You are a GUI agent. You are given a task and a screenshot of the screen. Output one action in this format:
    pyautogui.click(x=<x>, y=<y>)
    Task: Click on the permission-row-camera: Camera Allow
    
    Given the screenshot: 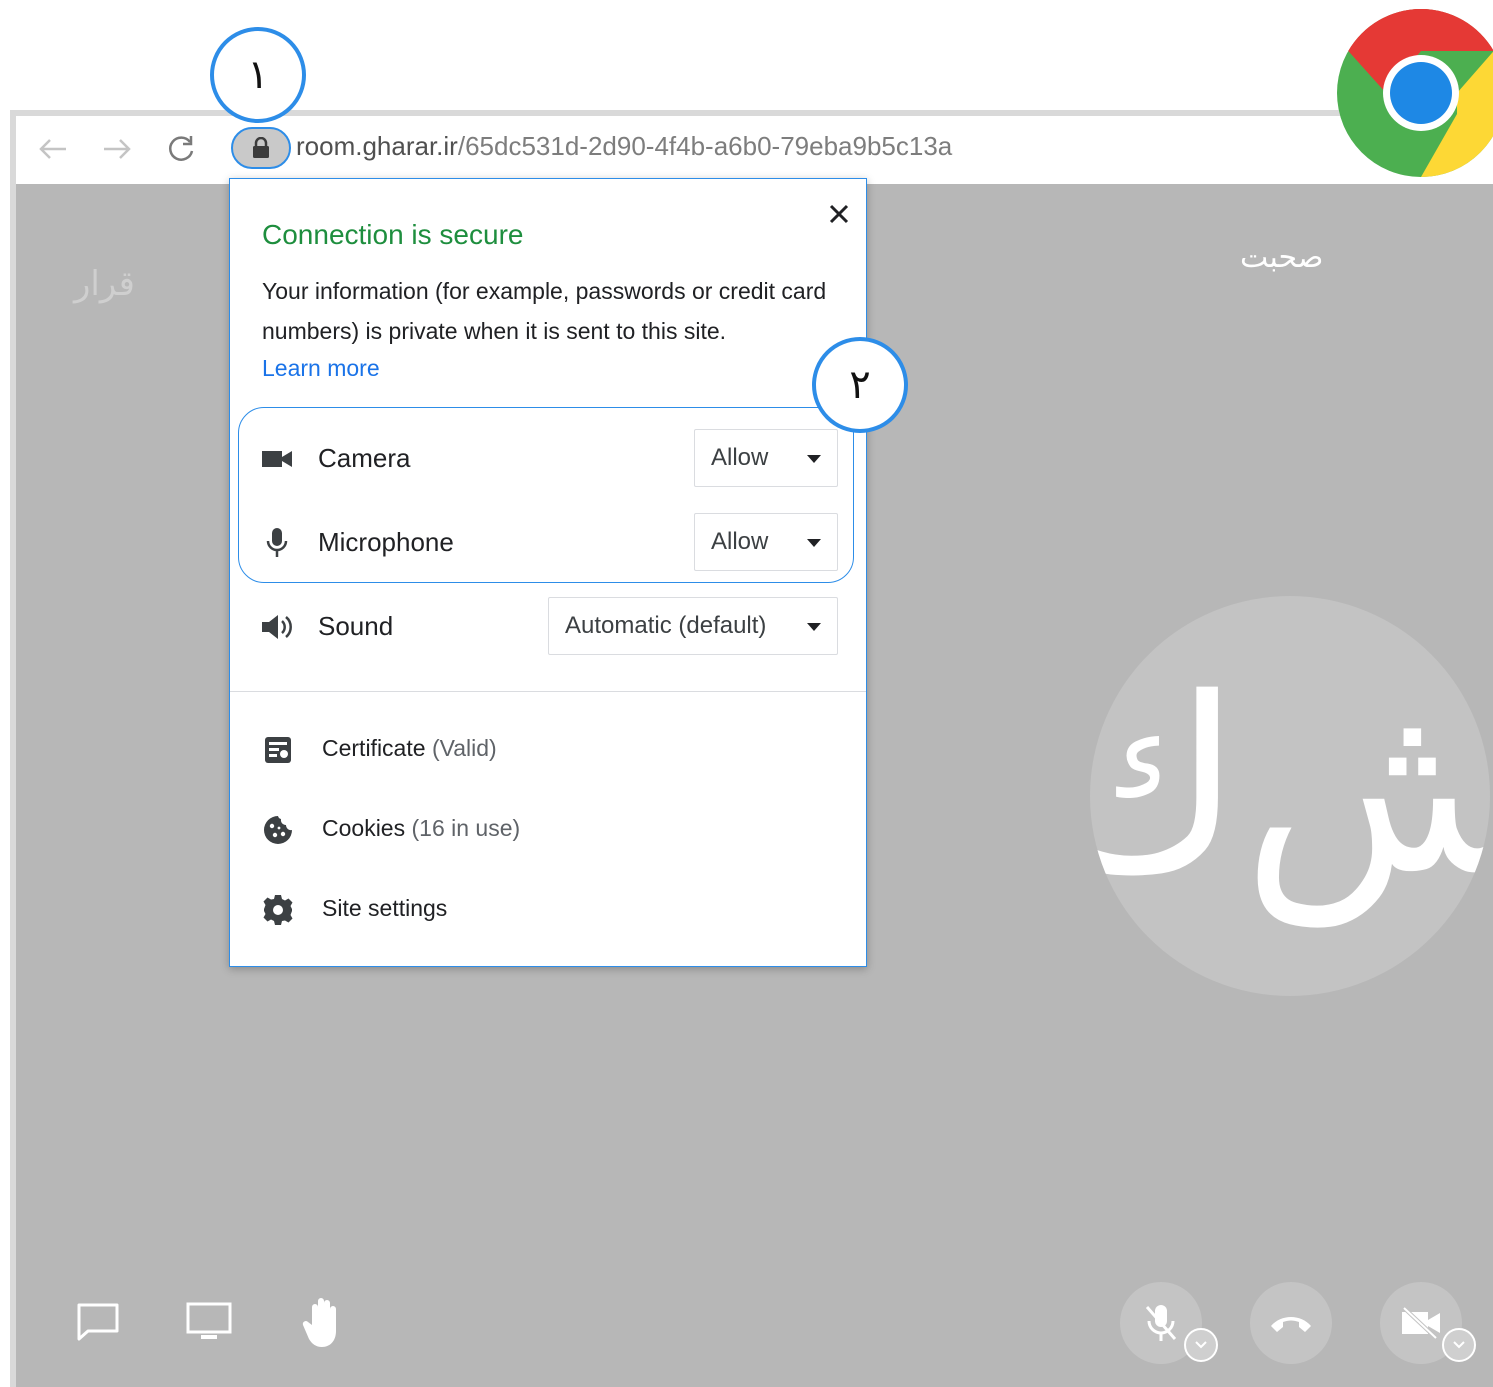 What is the action you would take?
    pyautogui.click(x=550, y=459)
    